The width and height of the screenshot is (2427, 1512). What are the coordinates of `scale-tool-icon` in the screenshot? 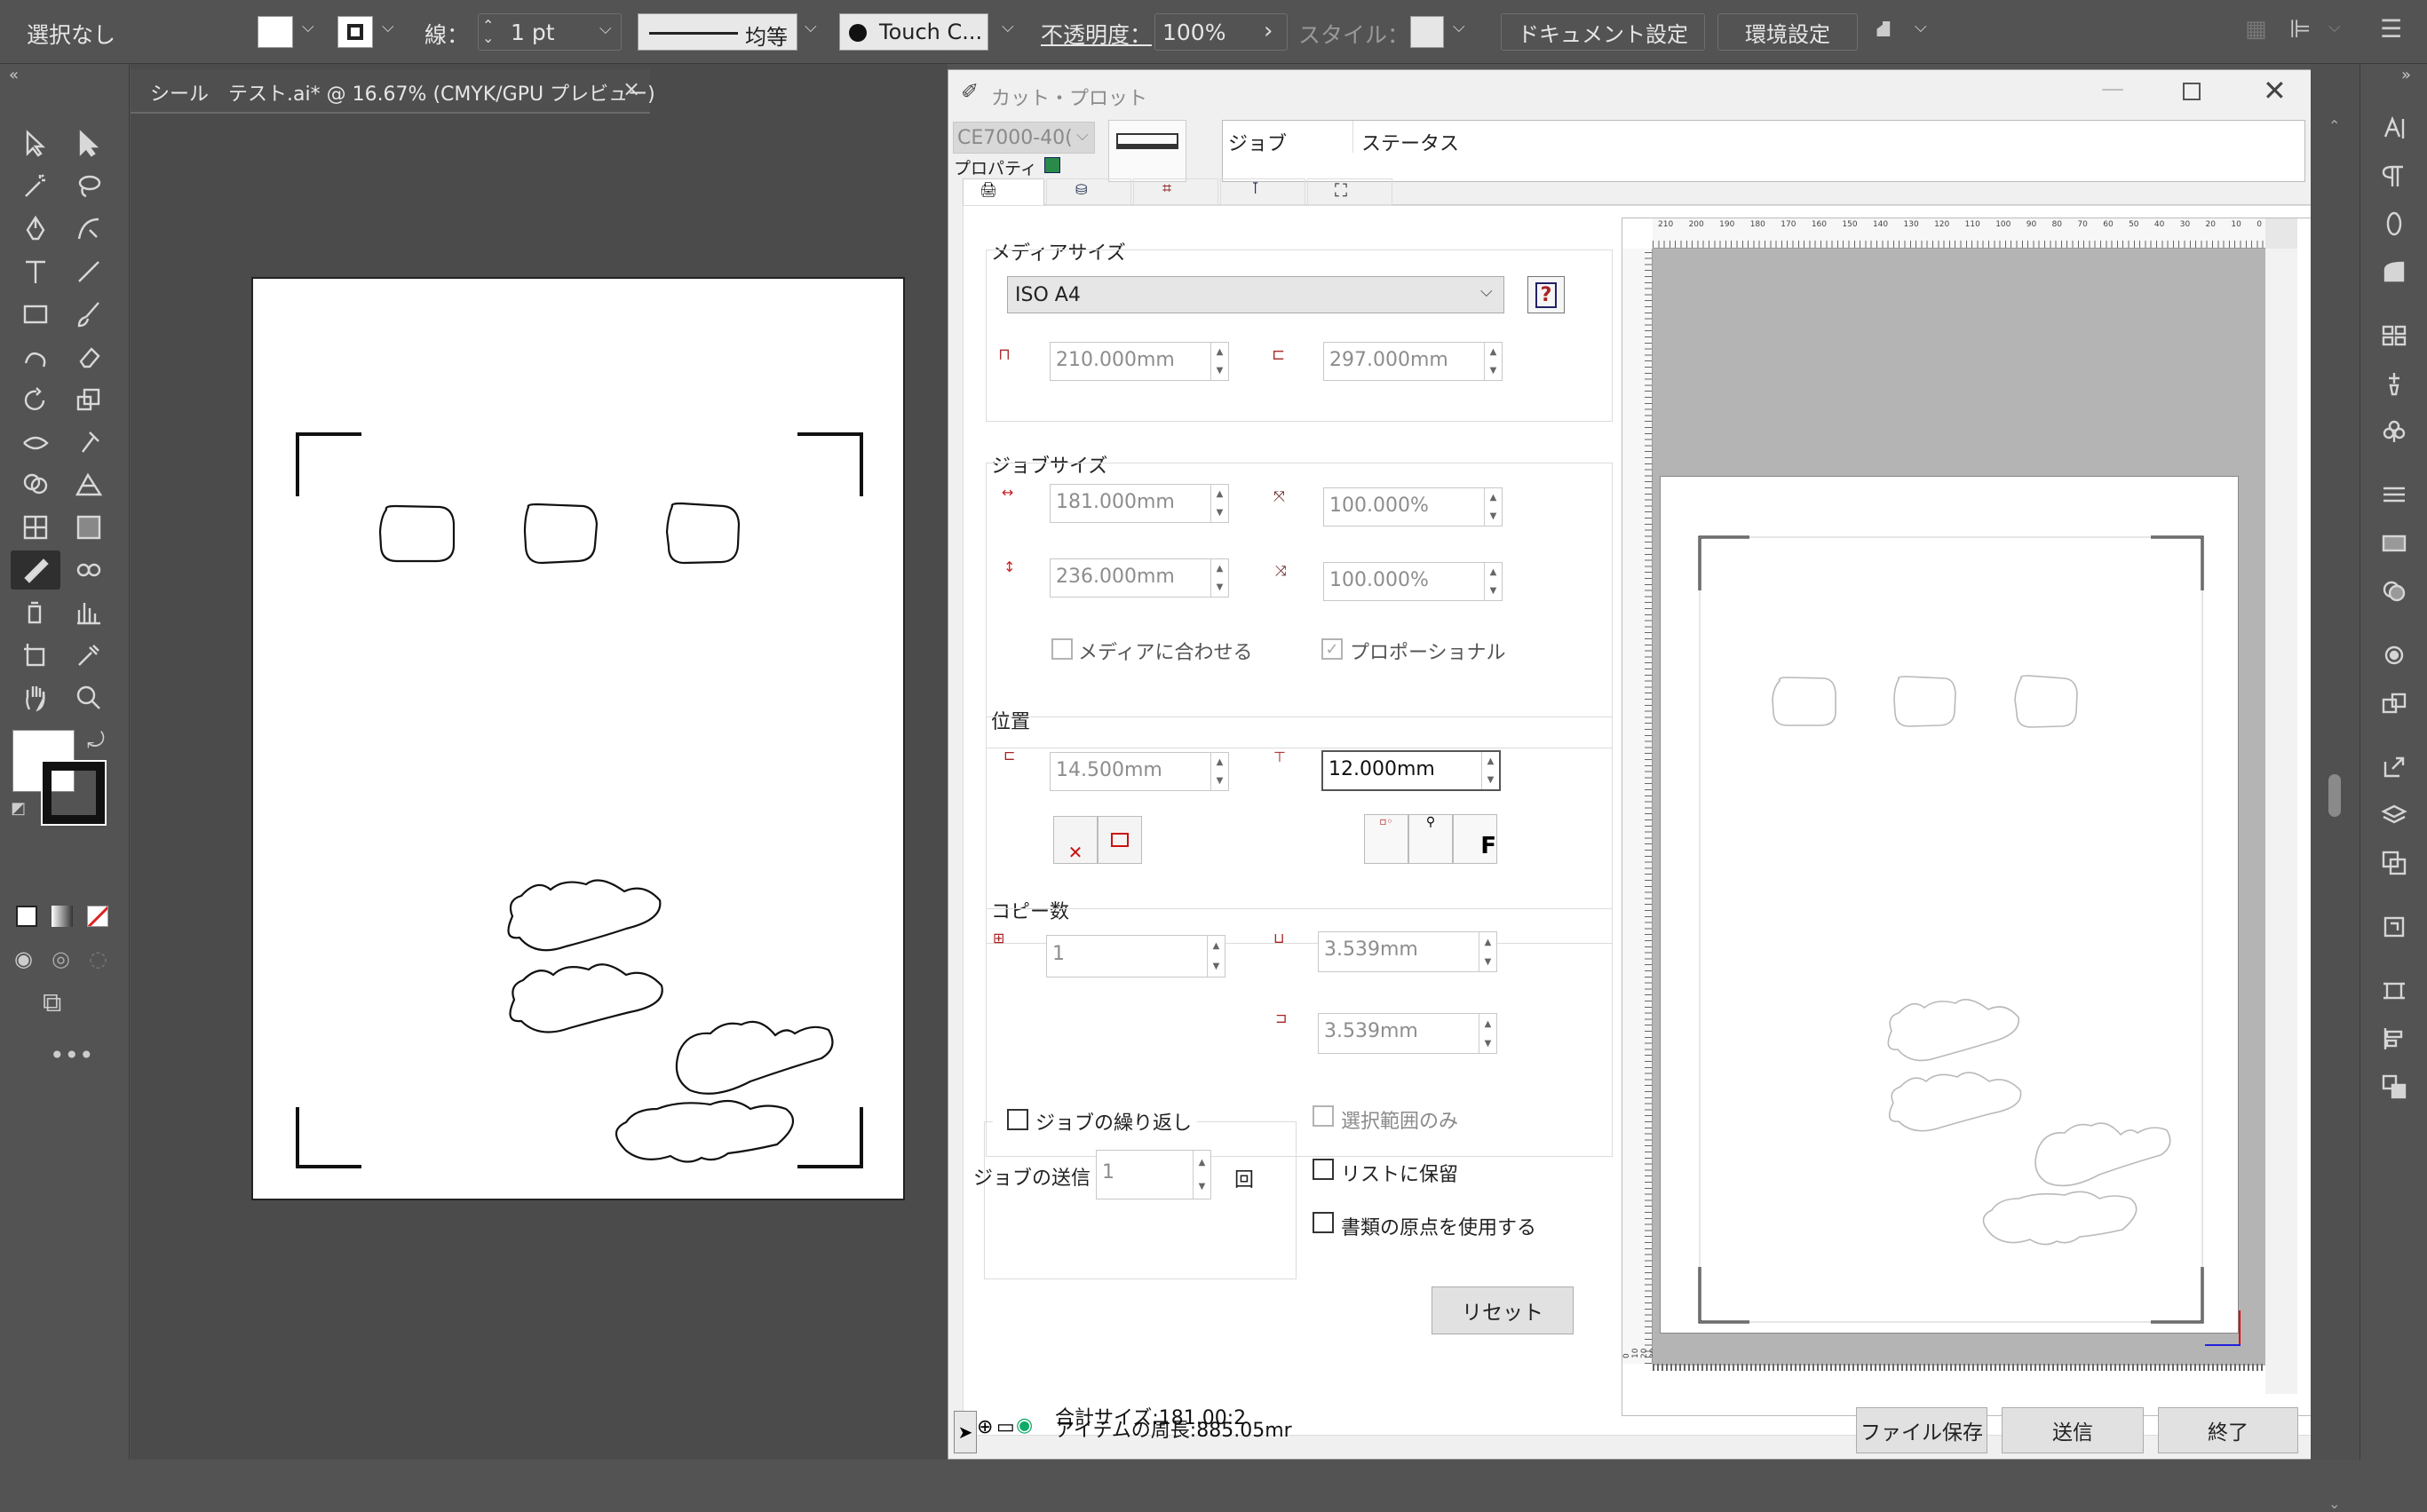 It's located at (89, 400).